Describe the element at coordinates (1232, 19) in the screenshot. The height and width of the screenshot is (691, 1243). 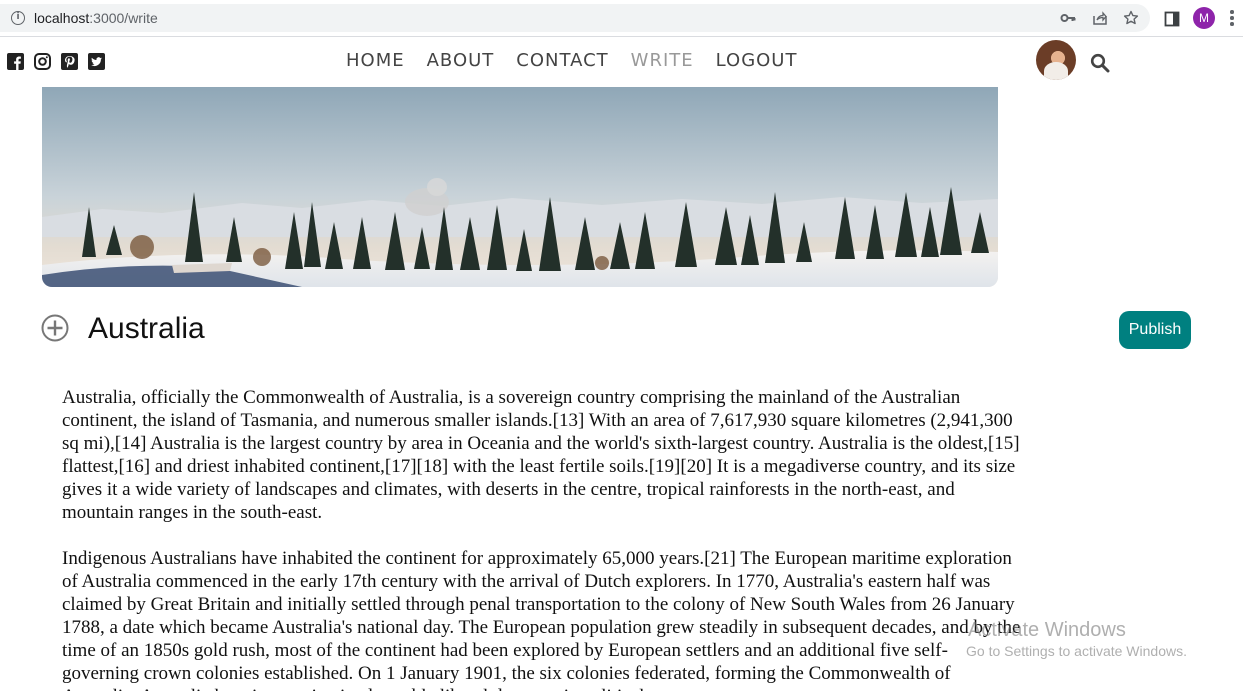
I see `browser-menu-icon` at that location.